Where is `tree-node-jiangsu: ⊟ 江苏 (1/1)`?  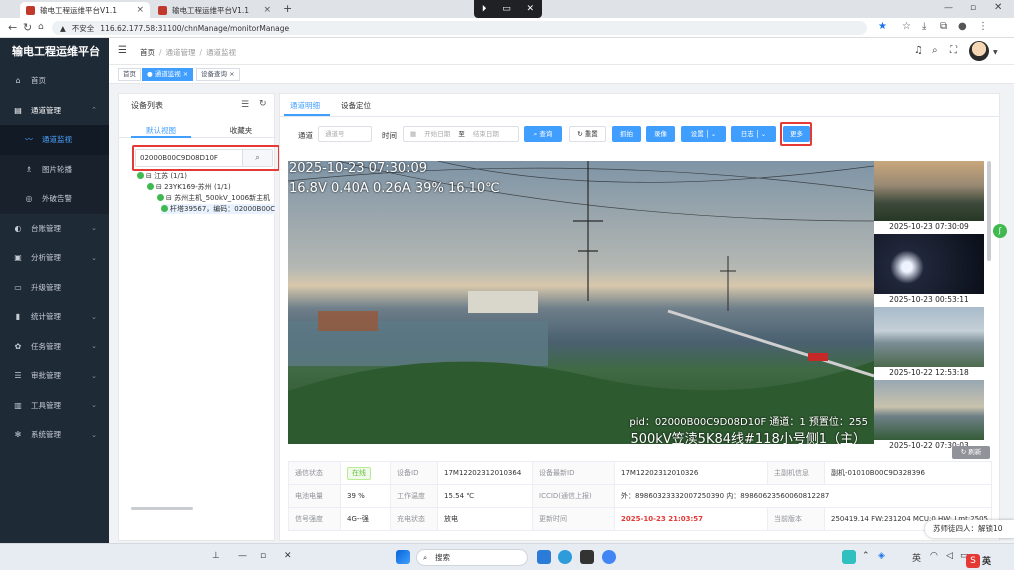
tree-node-jiangsu: ⊟ 江苏 (1/1) is located at coordinates (162, 176).